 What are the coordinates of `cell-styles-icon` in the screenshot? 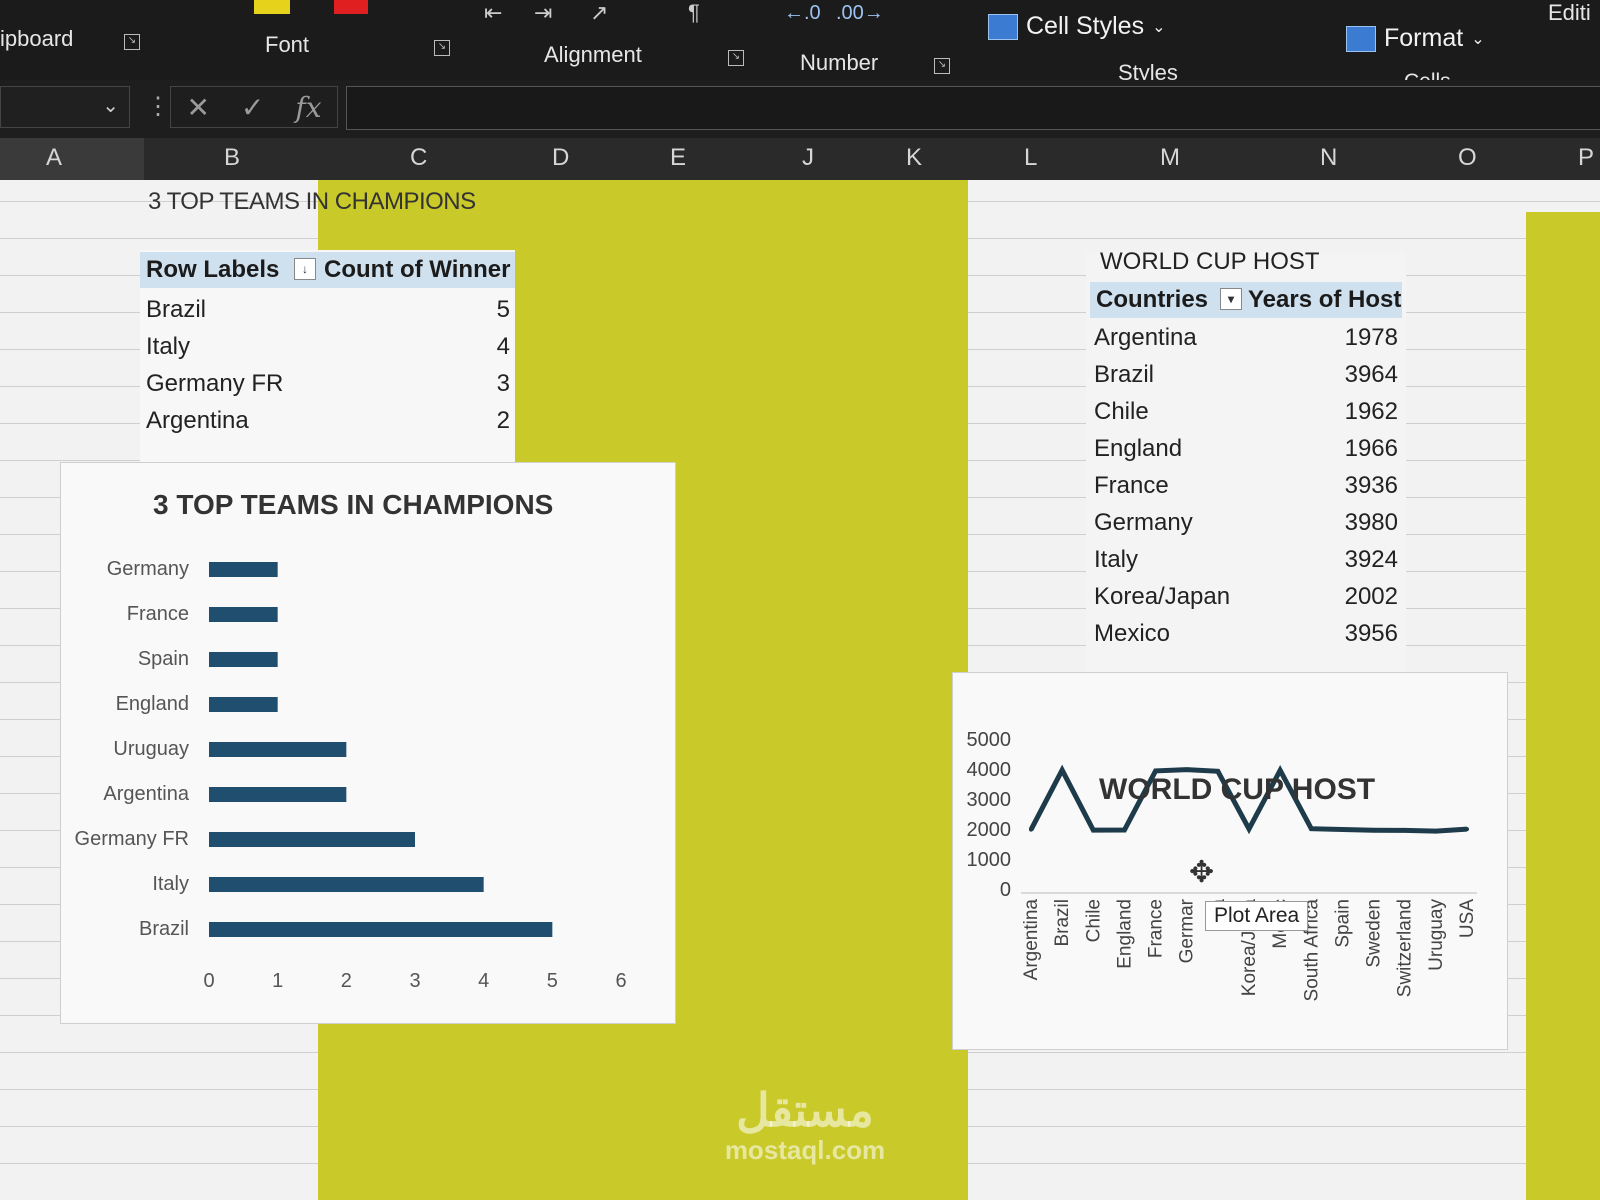 It's located at (1003, 26).